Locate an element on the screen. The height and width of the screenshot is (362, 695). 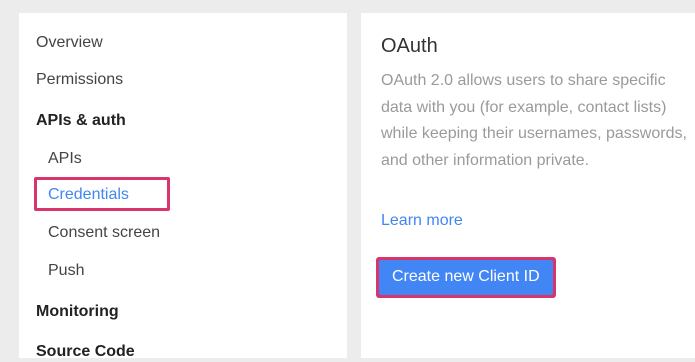
sidebar-section-monitoring: Monitoring is located at coordinates (77, 312).